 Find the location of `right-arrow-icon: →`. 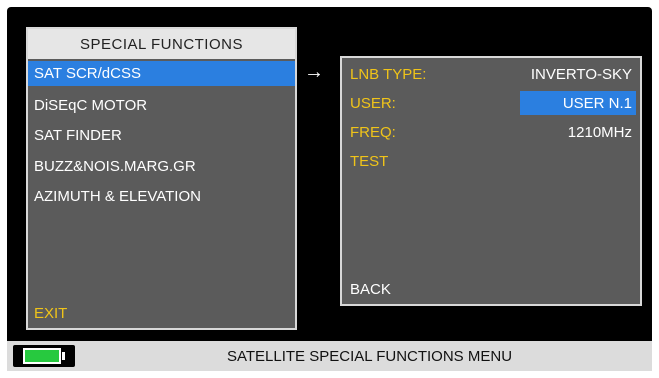

right-arrow-icon: → is located at coordinates (314, 72).